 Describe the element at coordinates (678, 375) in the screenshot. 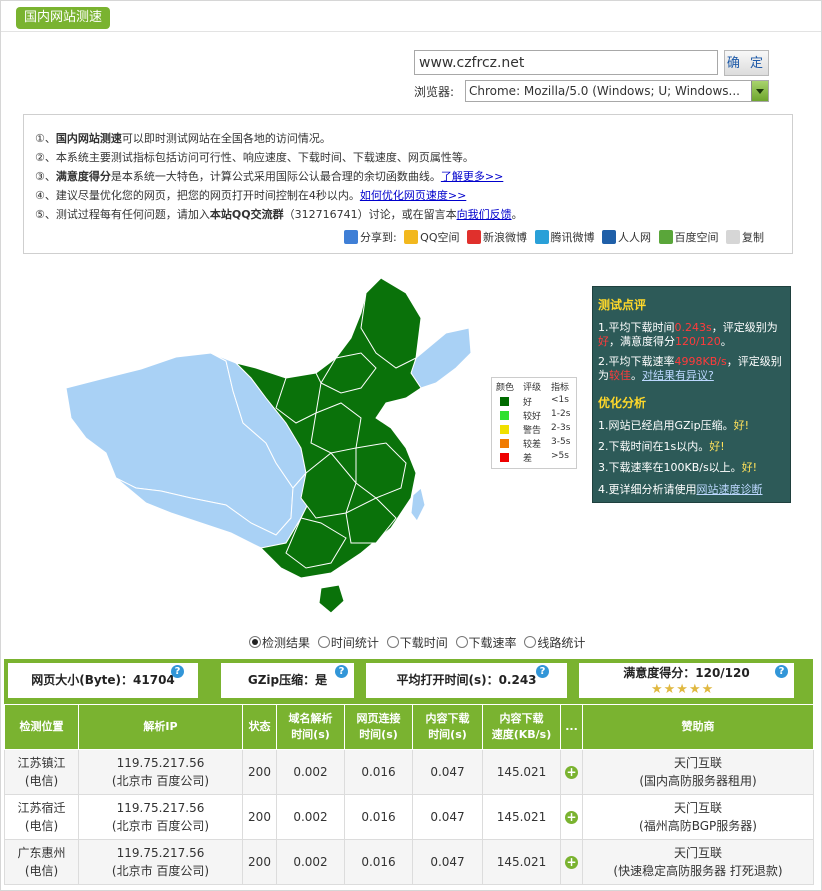

I see `dispute-link: 对结果有异议?` at that location.